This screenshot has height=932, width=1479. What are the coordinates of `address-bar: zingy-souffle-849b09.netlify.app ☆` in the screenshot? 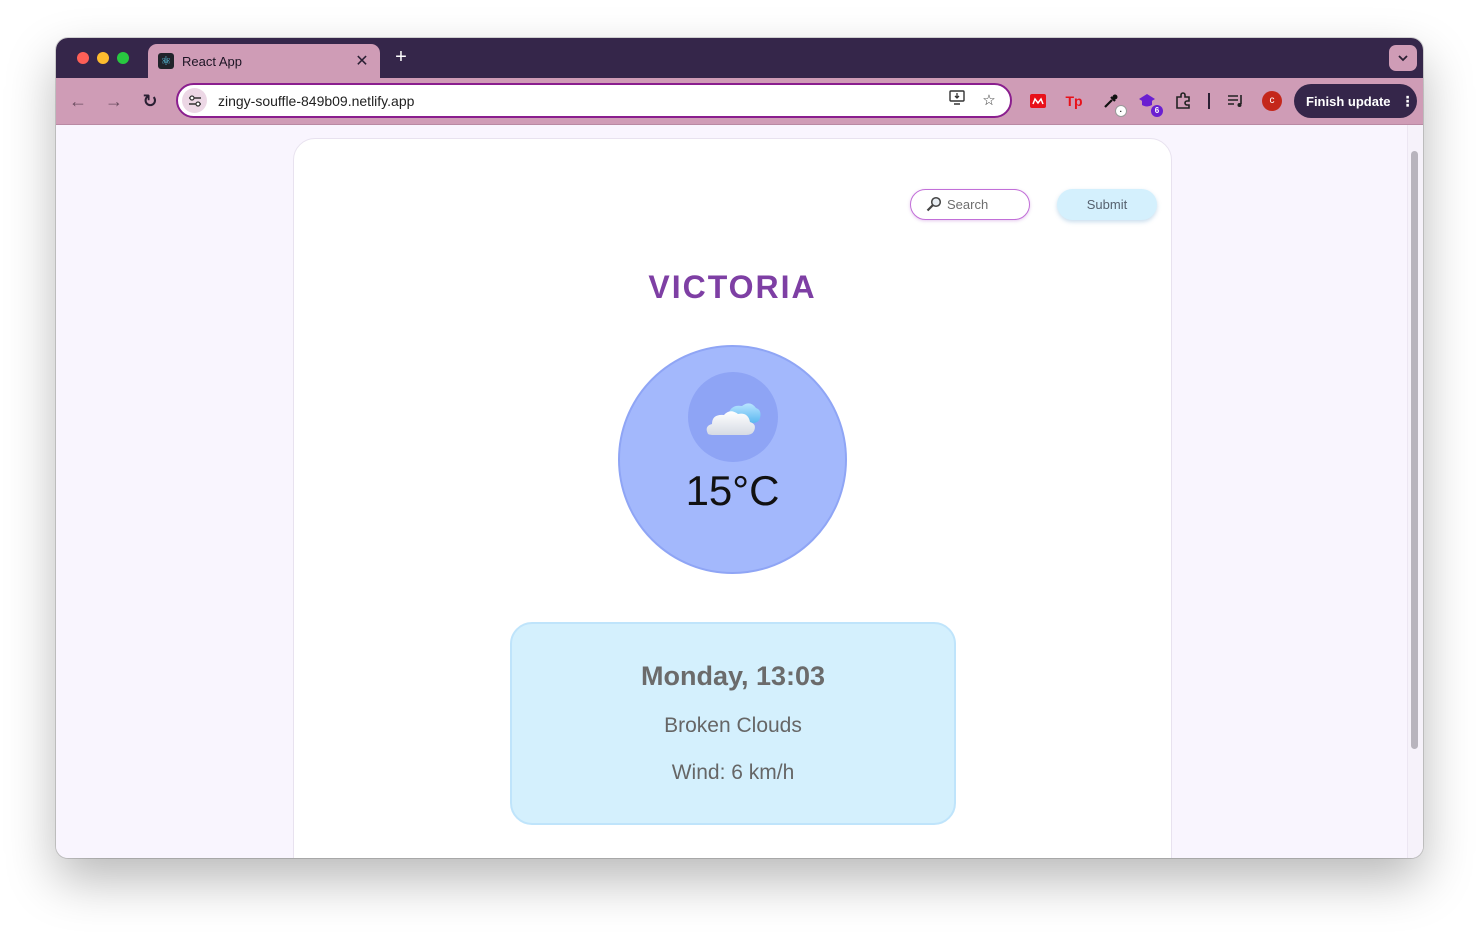 It's located at (594, 100).